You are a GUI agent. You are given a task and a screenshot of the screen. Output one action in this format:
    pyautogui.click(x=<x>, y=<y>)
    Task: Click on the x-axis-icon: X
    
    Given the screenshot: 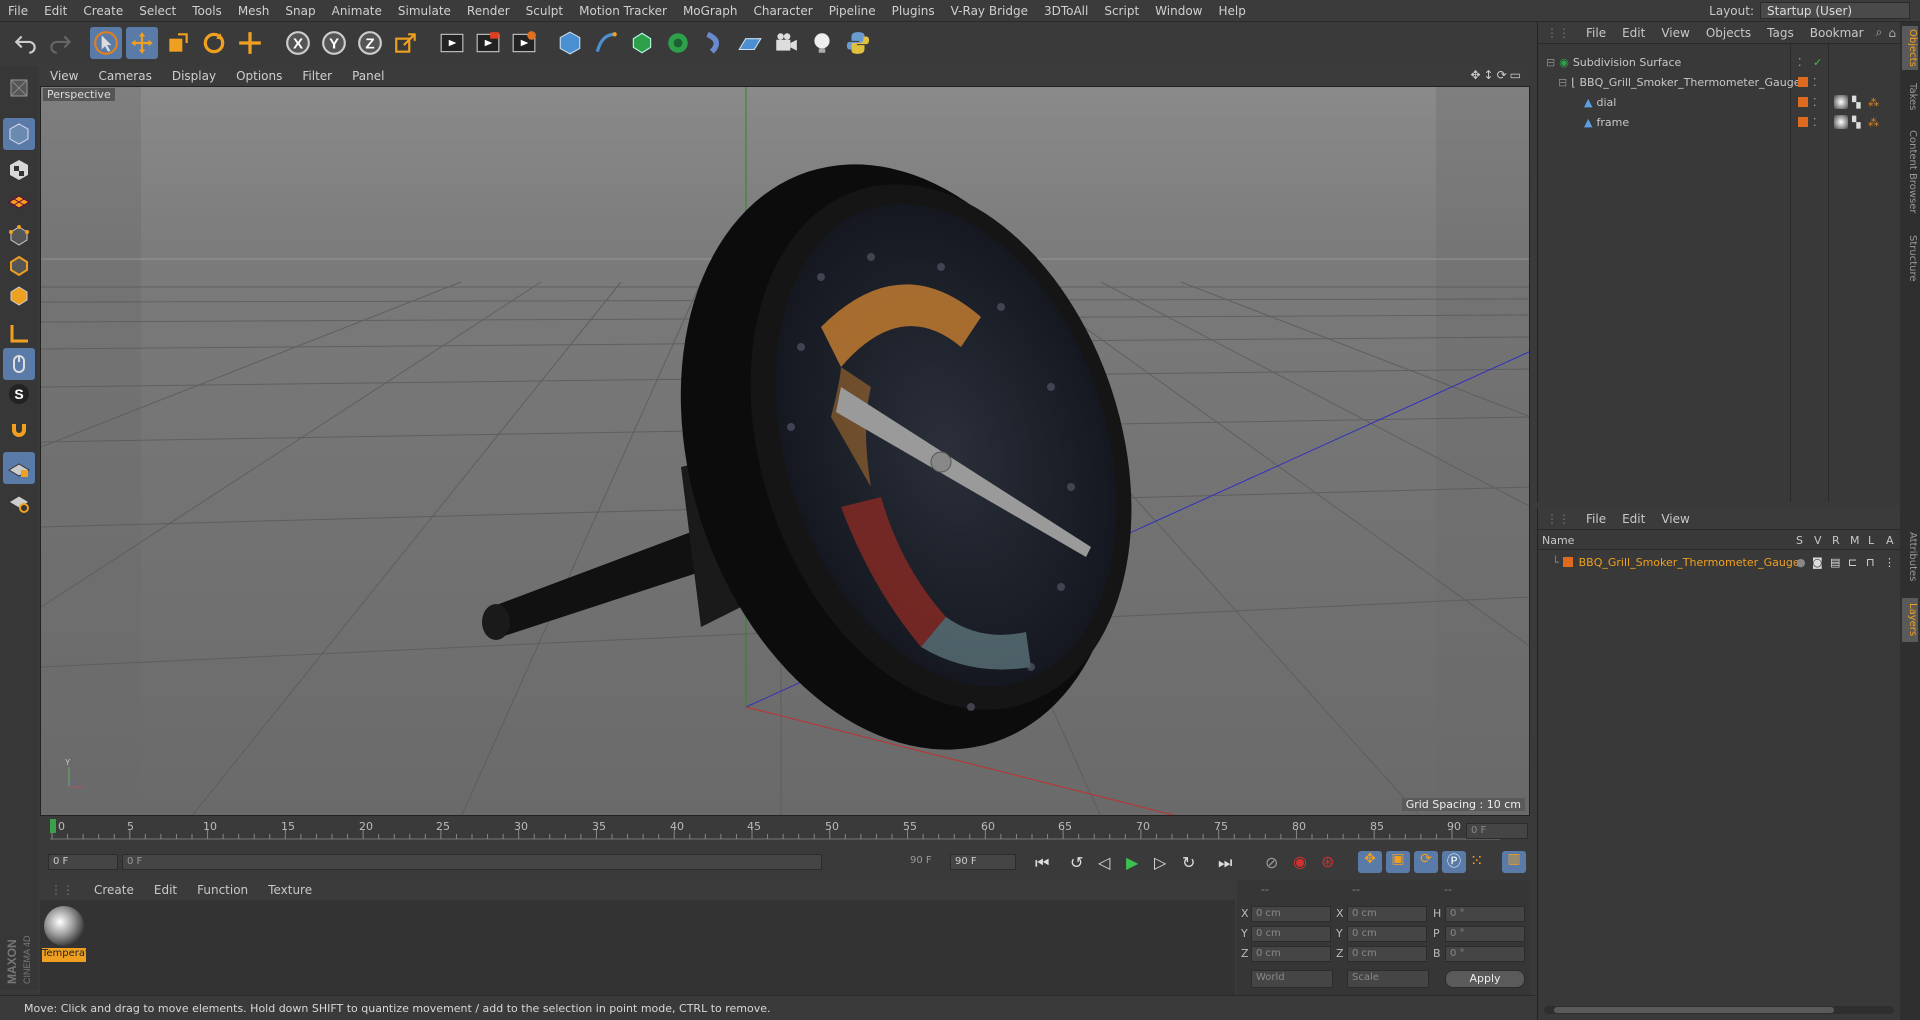 What is the action you would take?
    pyautogui.click(x=298, y=43)
    